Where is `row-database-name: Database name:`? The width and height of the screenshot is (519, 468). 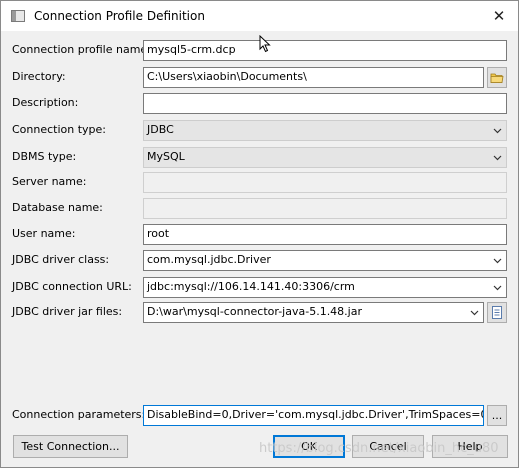
row-database-name: Database name: is located at coordinates (260, 209).